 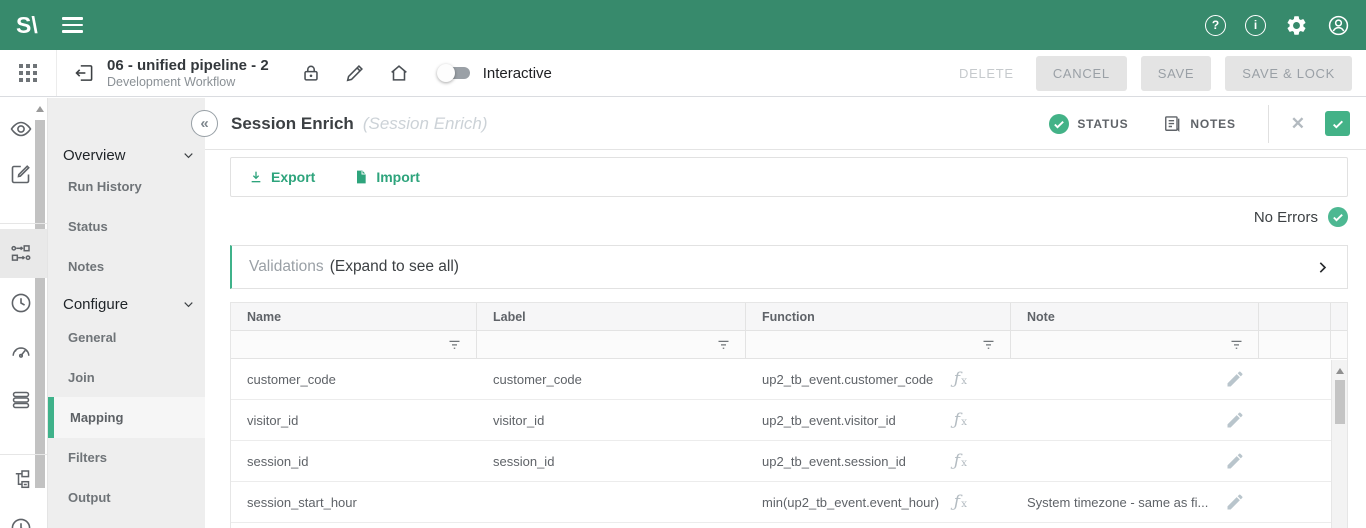 I want to click on cell-label: session_id, so click(x=524, y=461).